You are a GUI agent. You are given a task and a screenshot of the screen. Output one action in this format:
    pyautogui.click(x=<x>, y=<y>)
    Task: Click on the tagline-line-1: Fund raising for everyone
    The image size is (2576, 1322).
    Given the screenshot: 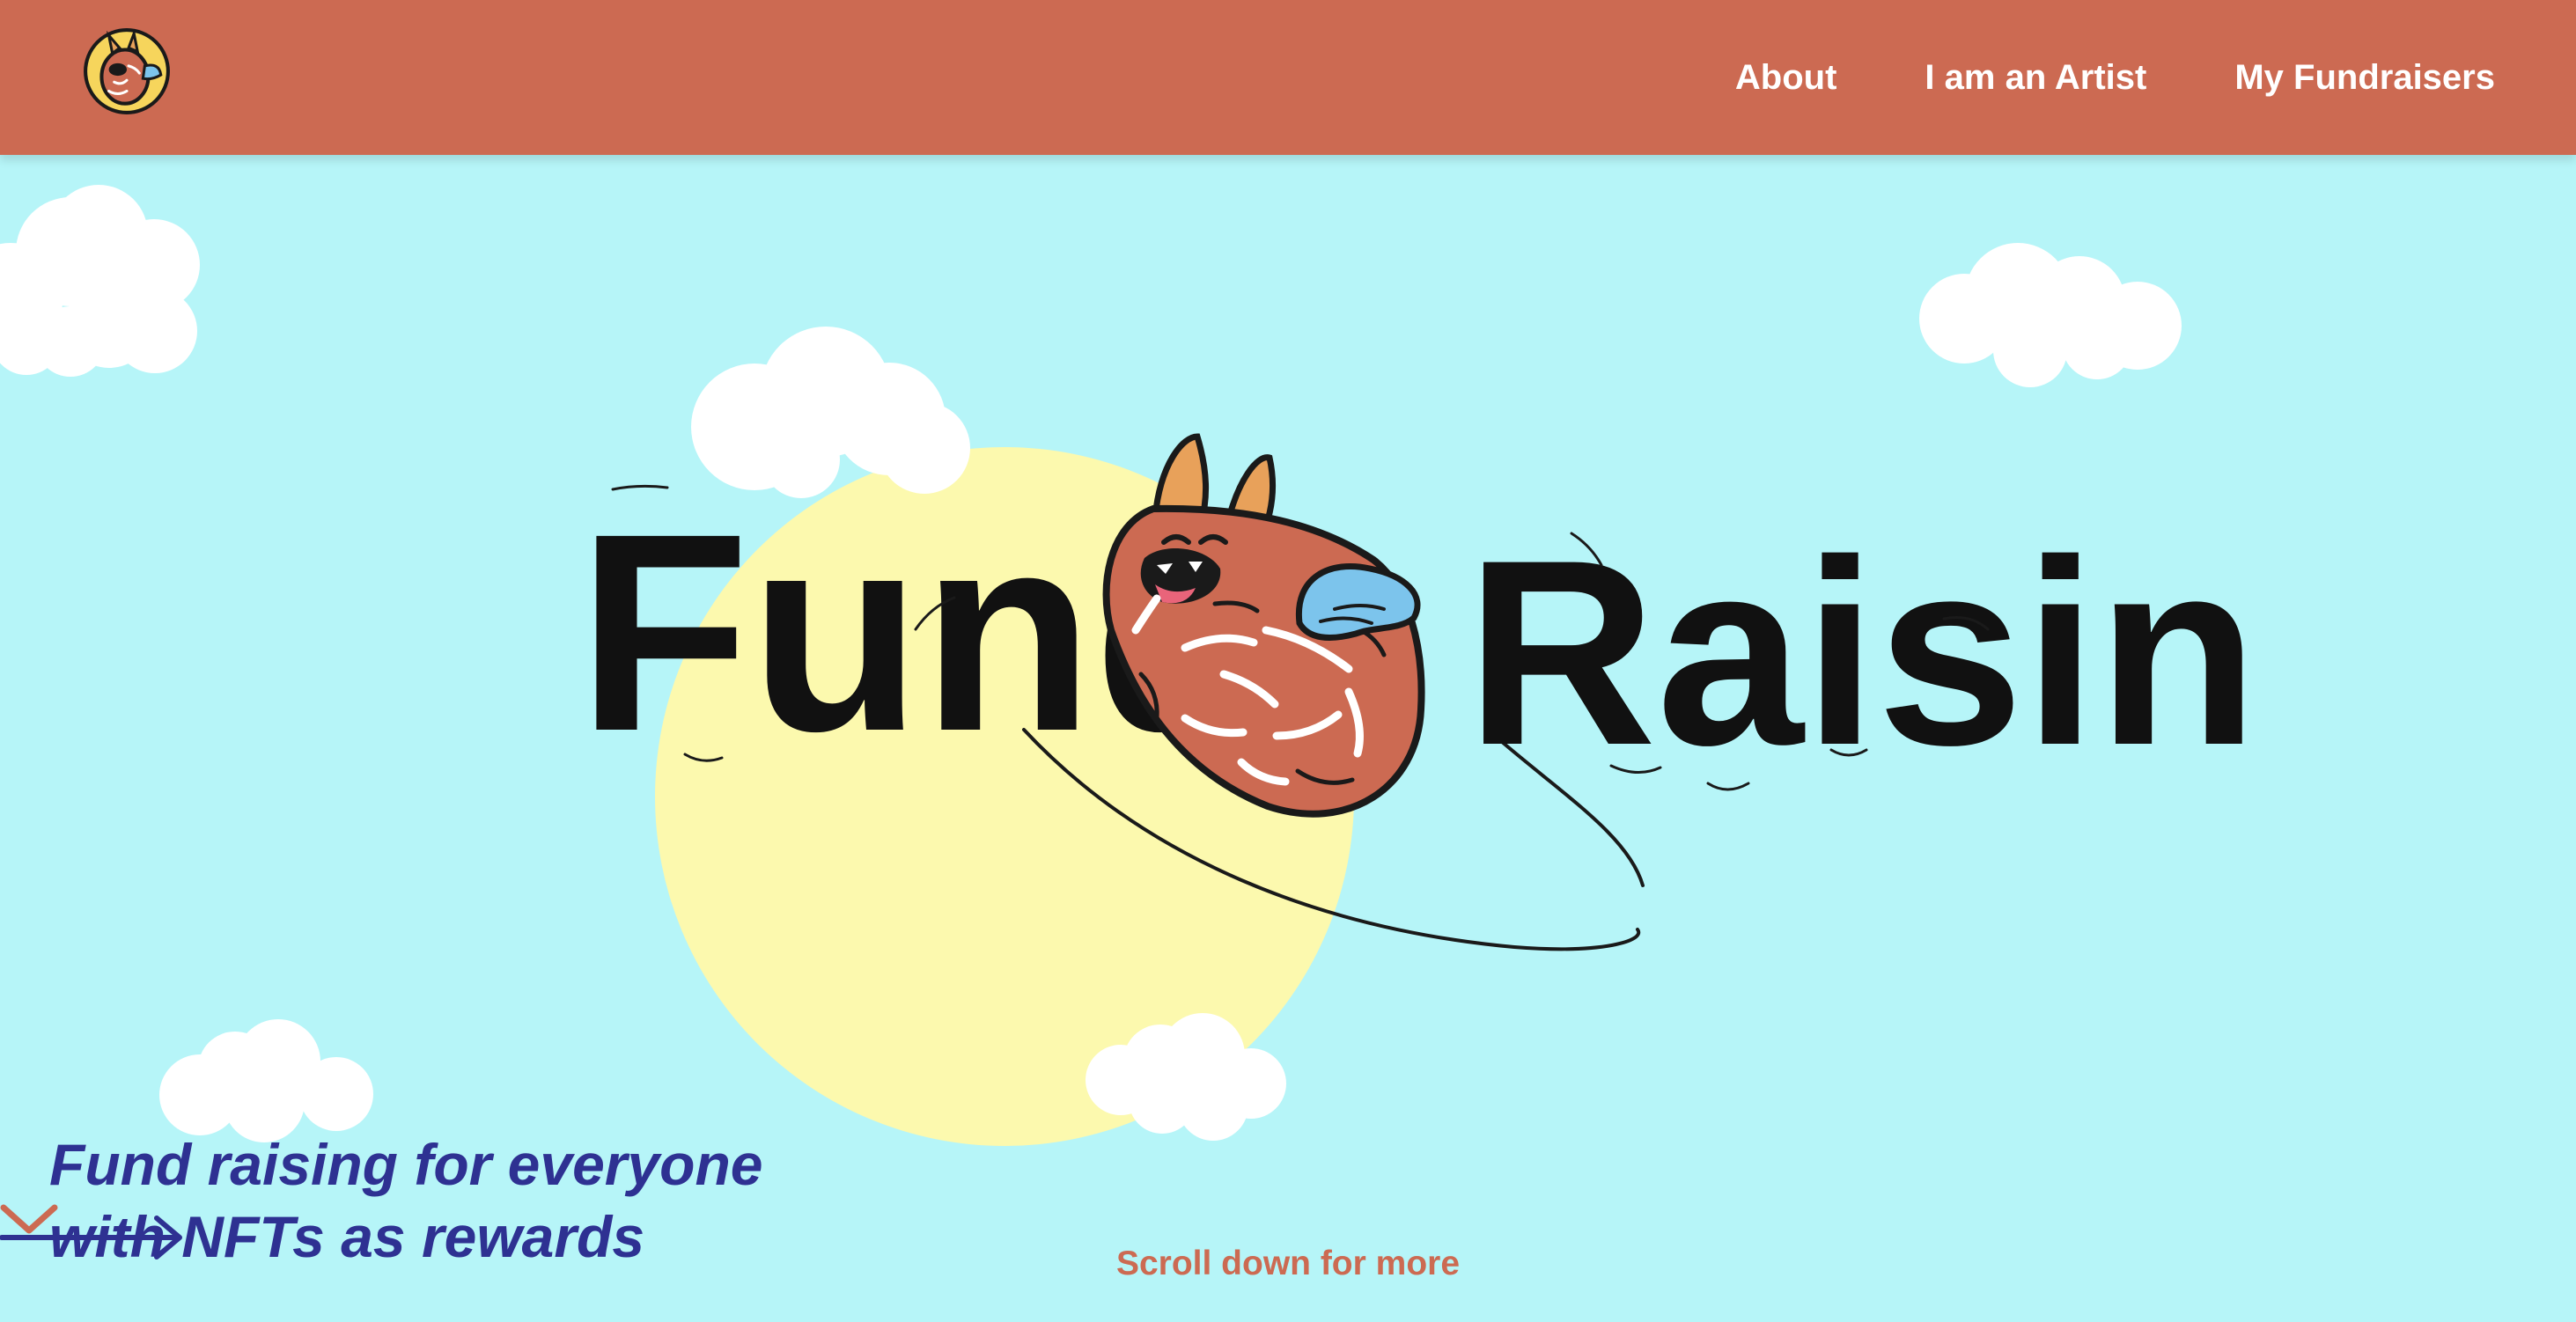 What is the action you would take?
    pyautogui.click(x=406, y=1164)
    